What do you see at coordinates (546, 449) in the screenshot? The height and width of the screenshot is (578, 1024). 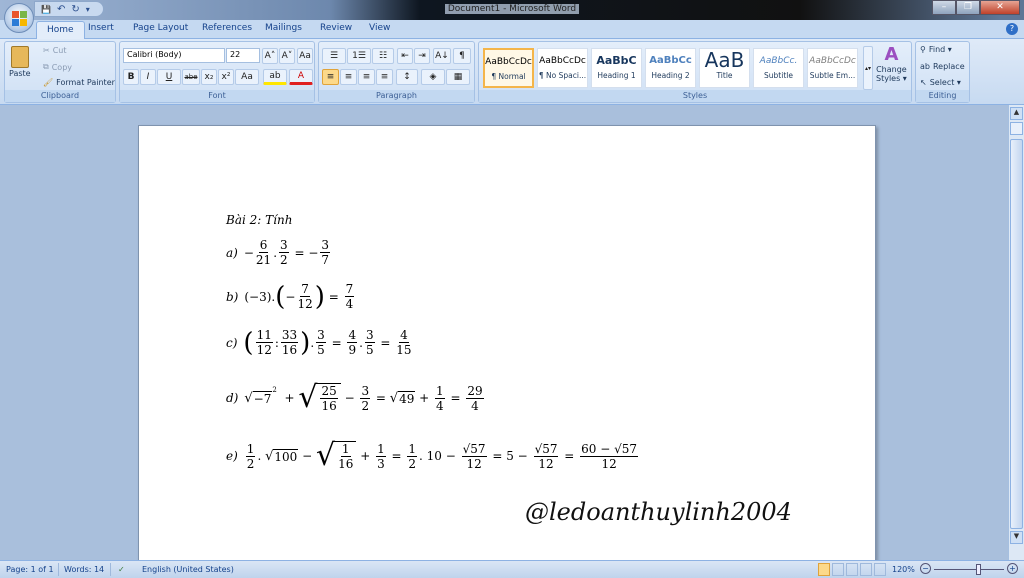 I see `numerator: √57` at bounding box center [546, 449].